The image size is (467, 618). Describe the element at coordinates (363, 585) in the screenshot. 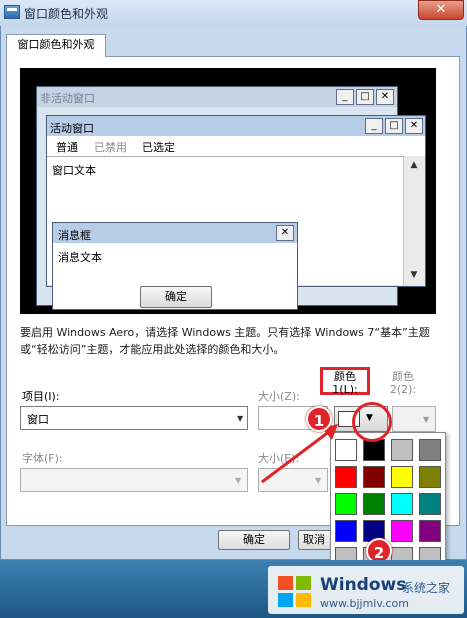

I see `watermark-brand: Windows` at that location.